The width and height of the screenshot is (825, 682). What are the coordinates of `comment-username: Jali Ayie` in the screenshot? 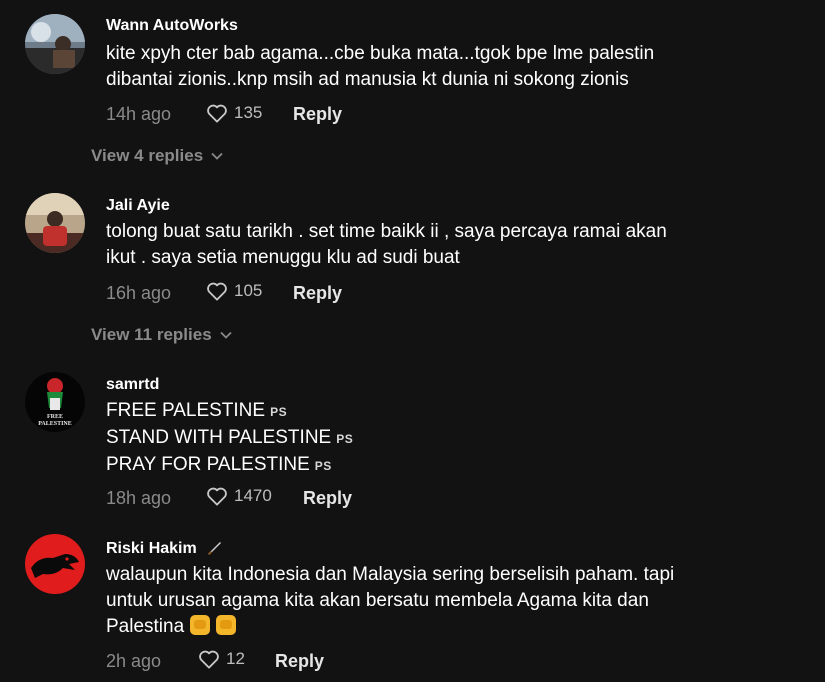 It's located at (138, 206).